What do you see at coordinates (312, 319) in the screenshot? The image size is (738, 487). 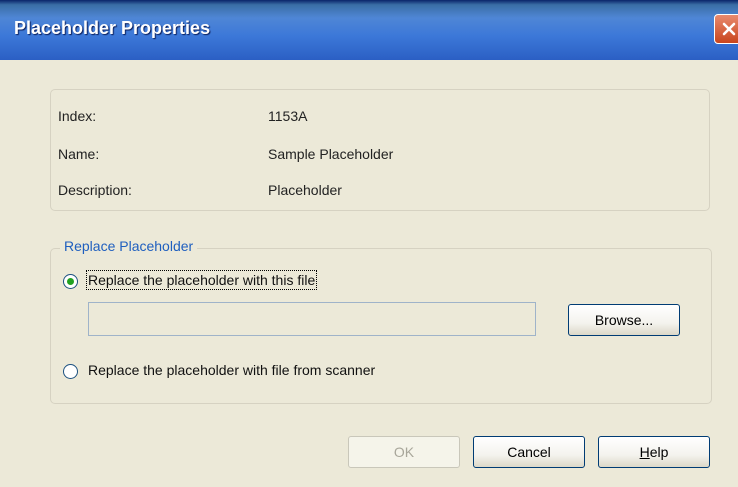 I see `file-path-input` at bounding box center [312, 319].